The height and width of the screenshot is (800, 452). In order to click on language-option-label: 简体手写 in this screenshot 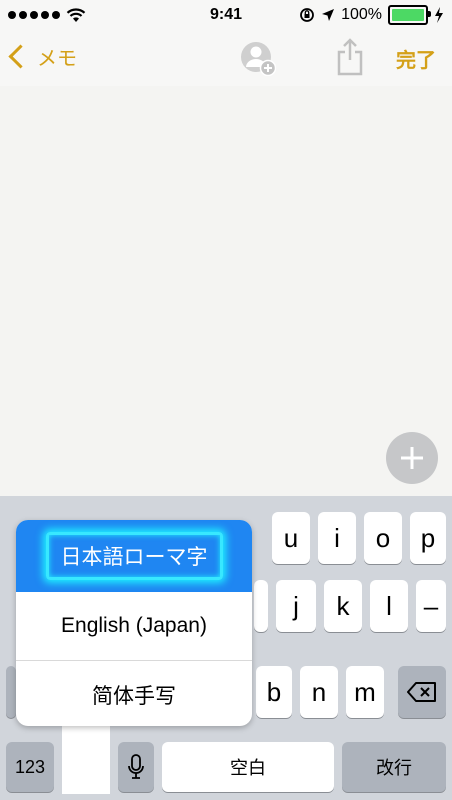, I will do `click(134, 696)`.